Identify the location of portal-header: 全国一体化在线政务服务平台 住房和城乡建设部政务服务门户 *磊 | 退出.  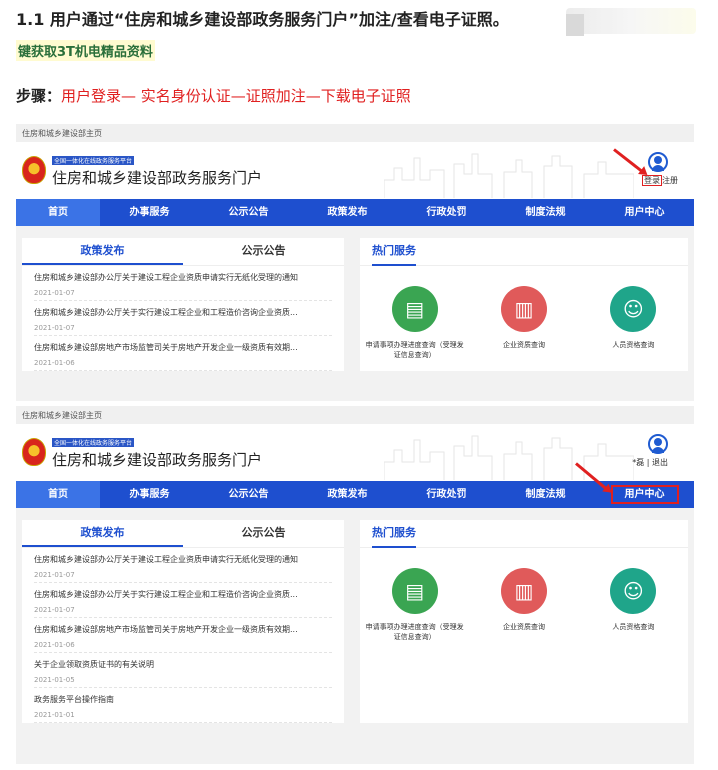
(355, 452).